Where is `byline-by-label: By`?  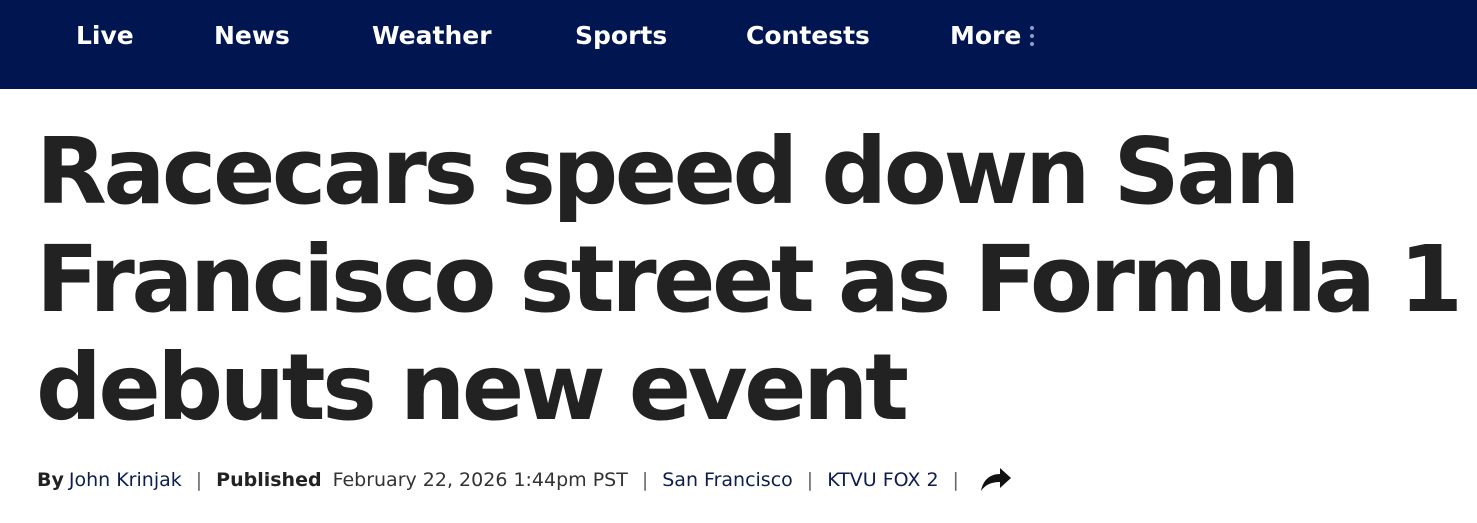
byline-by-label: By is located at coordinates (50, 480).